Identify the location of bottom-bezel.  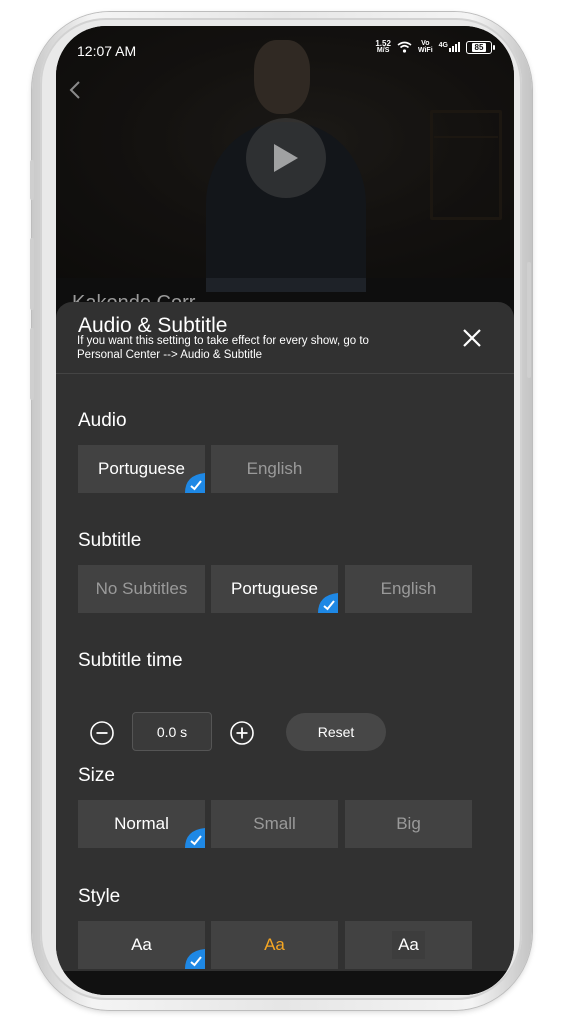
(285, 983).